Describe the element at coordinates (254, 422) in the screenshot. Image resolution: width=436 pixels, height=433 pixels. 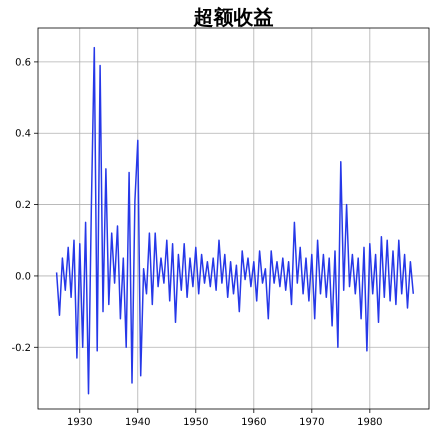
I see `tick-label: 1960` at that location.